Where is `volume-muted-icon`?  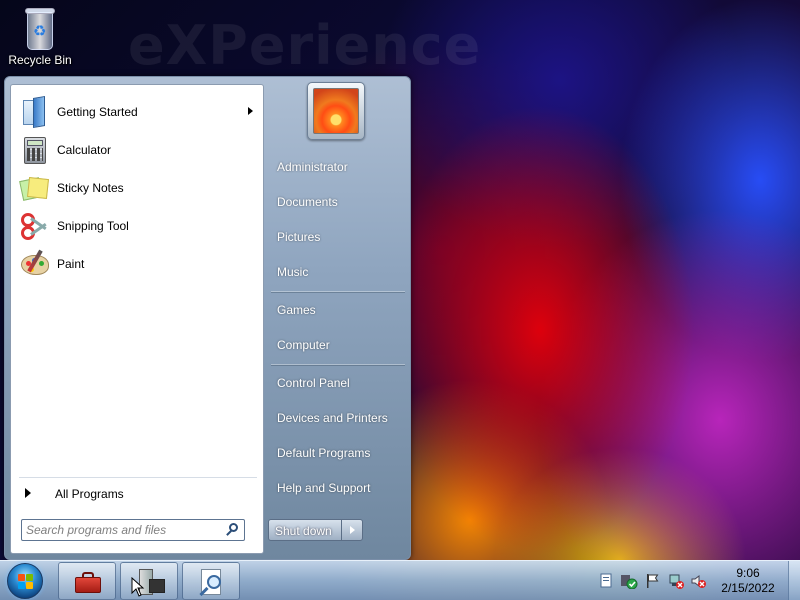 volume-muted-icon is located at coordinates (698, 581).